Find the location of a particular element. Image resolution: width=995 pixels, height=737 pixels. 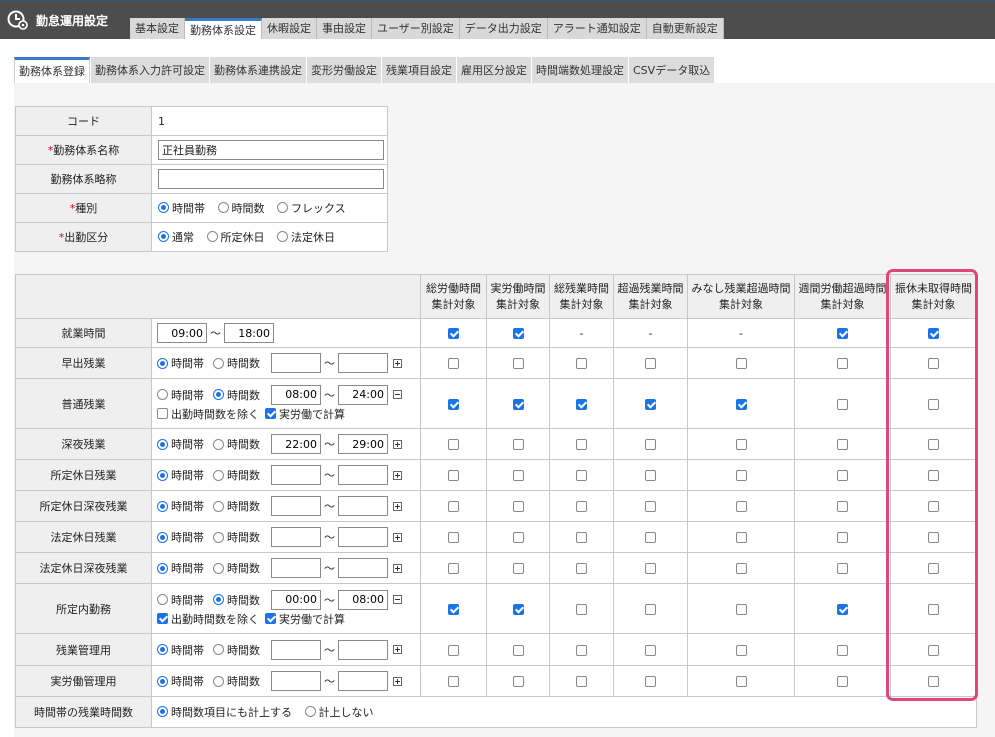

type-radio-band: 時間帯 is located at coordinates (181, 208).